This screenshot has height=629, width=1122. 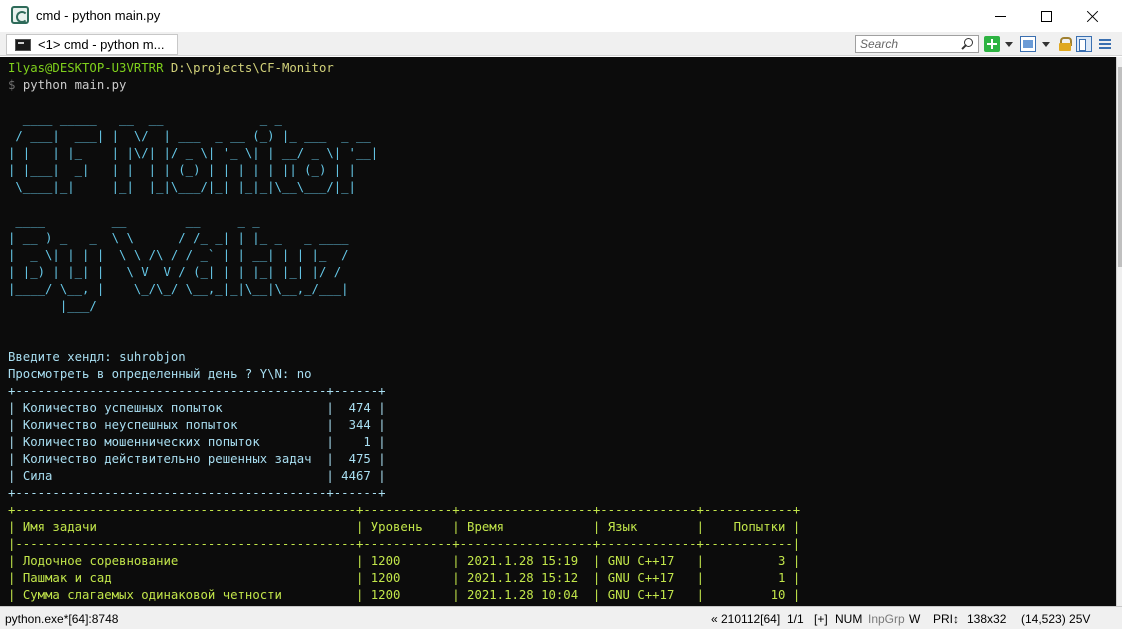 What do you see at coordinates (64, 357) in the screenshot?
I see `handle-prompt: Введите хендл:` at bounding box center [64, 357].